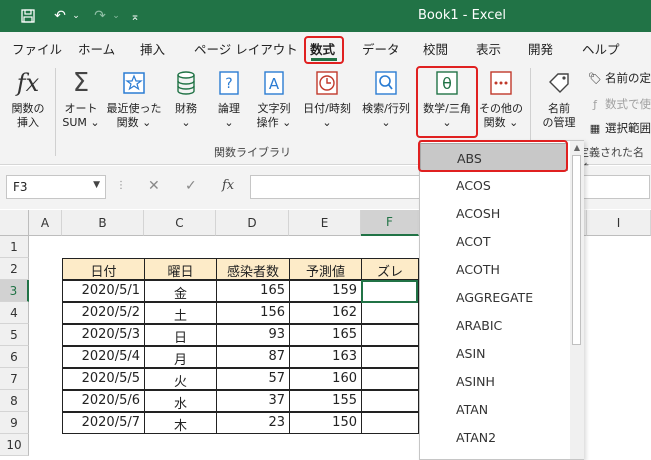 This screenshot has height=460, width=651. I want to click on table-cell: 57, so click(253, 379).